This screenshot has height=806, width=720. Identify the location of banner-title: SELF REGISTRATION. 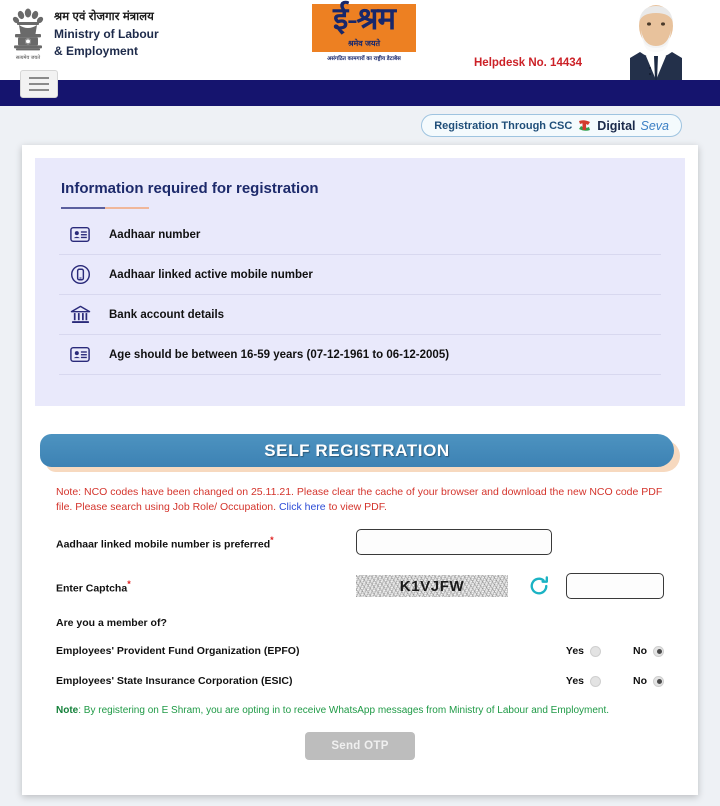
(357, 450).